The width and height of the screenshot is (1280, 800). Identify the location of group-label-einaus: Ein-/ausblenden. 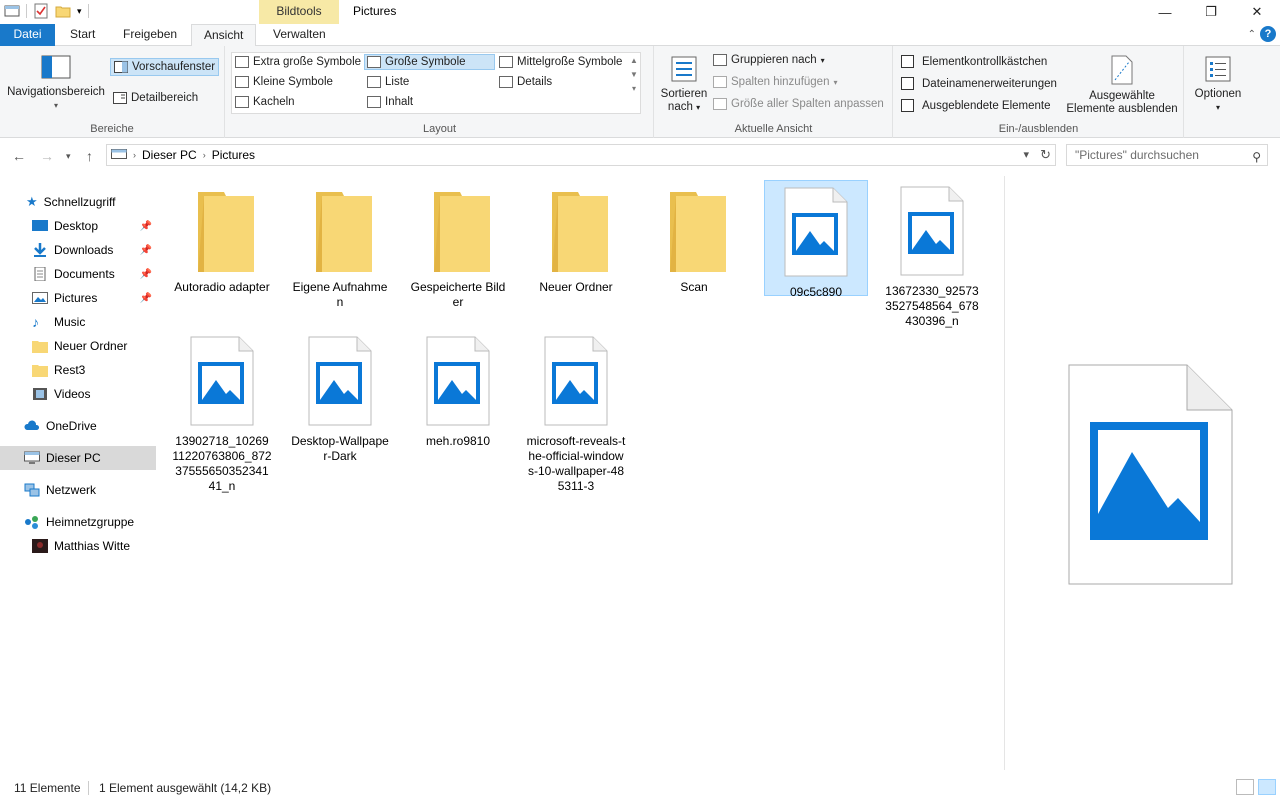
(1038, 129).